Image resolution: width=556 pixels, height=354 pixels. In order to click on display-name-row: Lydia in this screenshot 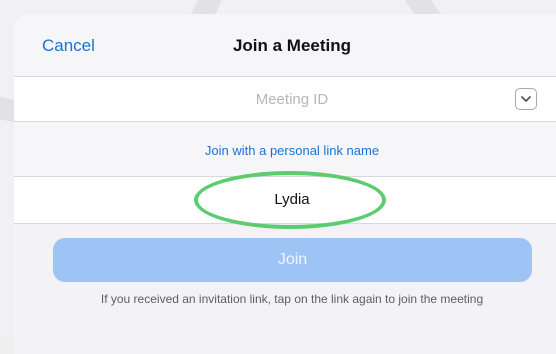, I will do `click(285, 200)`.